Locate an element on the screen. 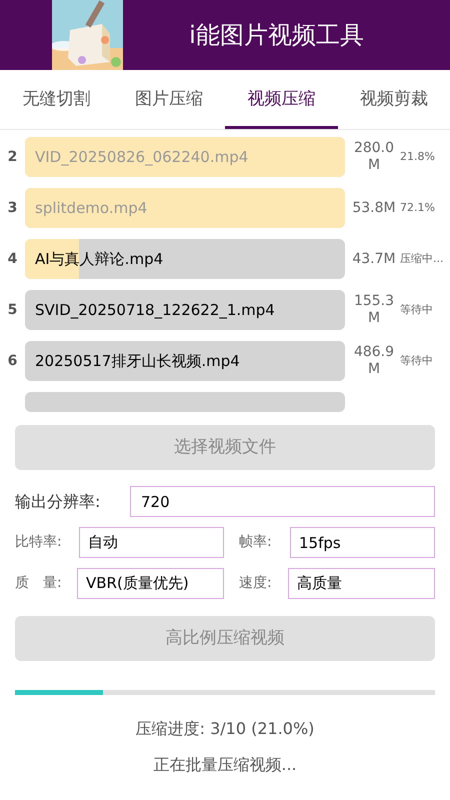 This screenshot has height=800, width=450. file-bar: SVID_20250718_122622_1.mp4 is located at coordinates (185, 310).